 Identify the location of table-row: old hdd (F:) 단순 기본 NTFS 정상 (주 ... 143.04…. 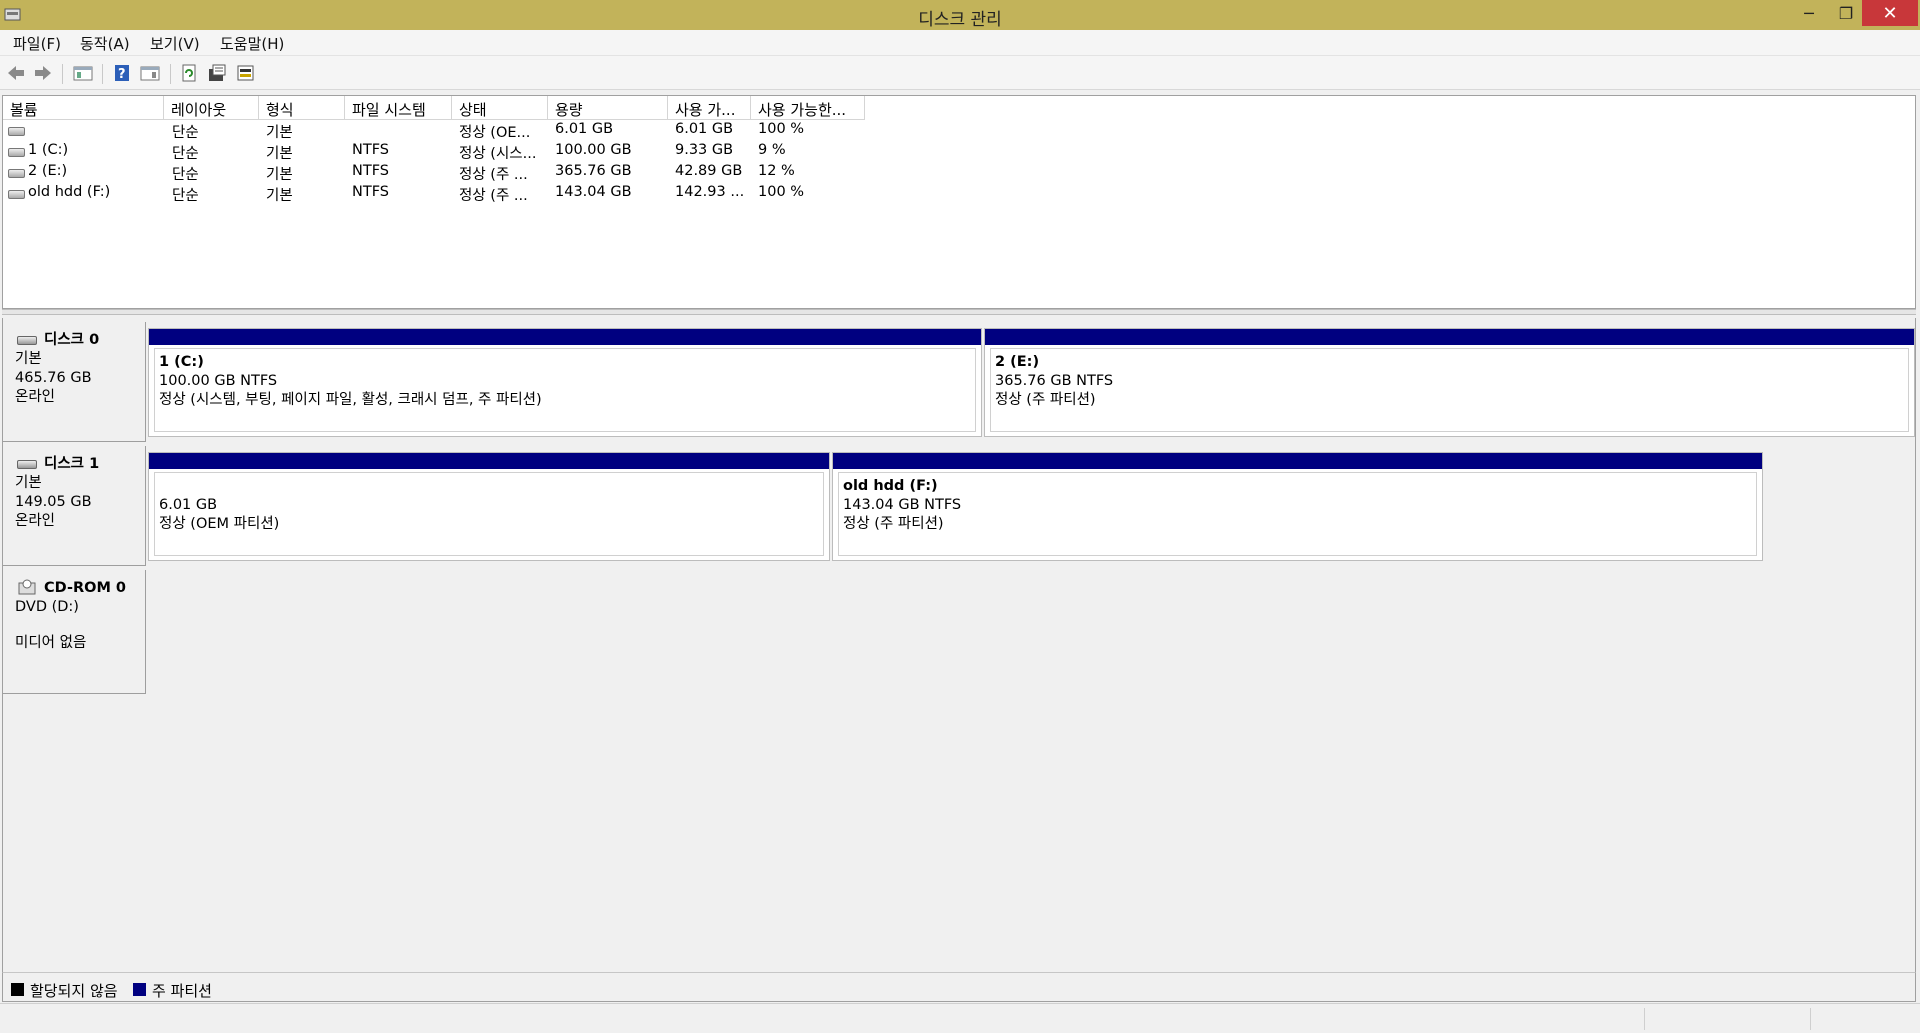
(959, 194).